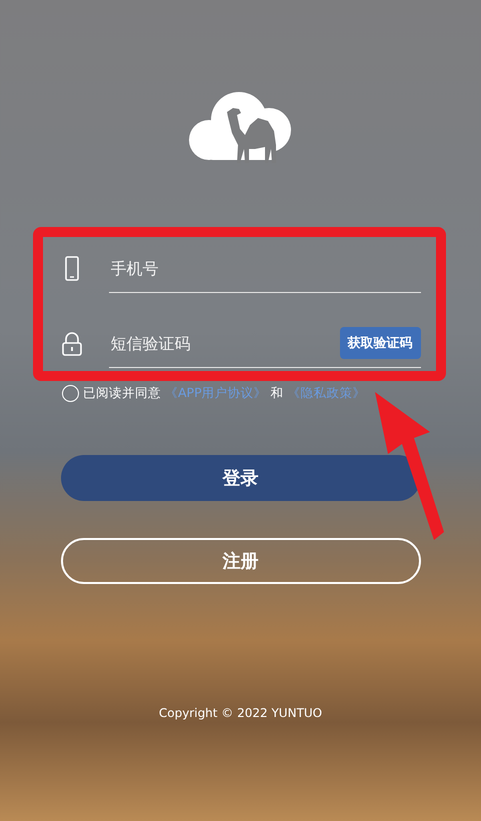 This screenshot has width=481, height=821. What do you see at coordinates (70, 393) in the screenshot?
I see `agreement-radio` at bounding box center [70, 393].